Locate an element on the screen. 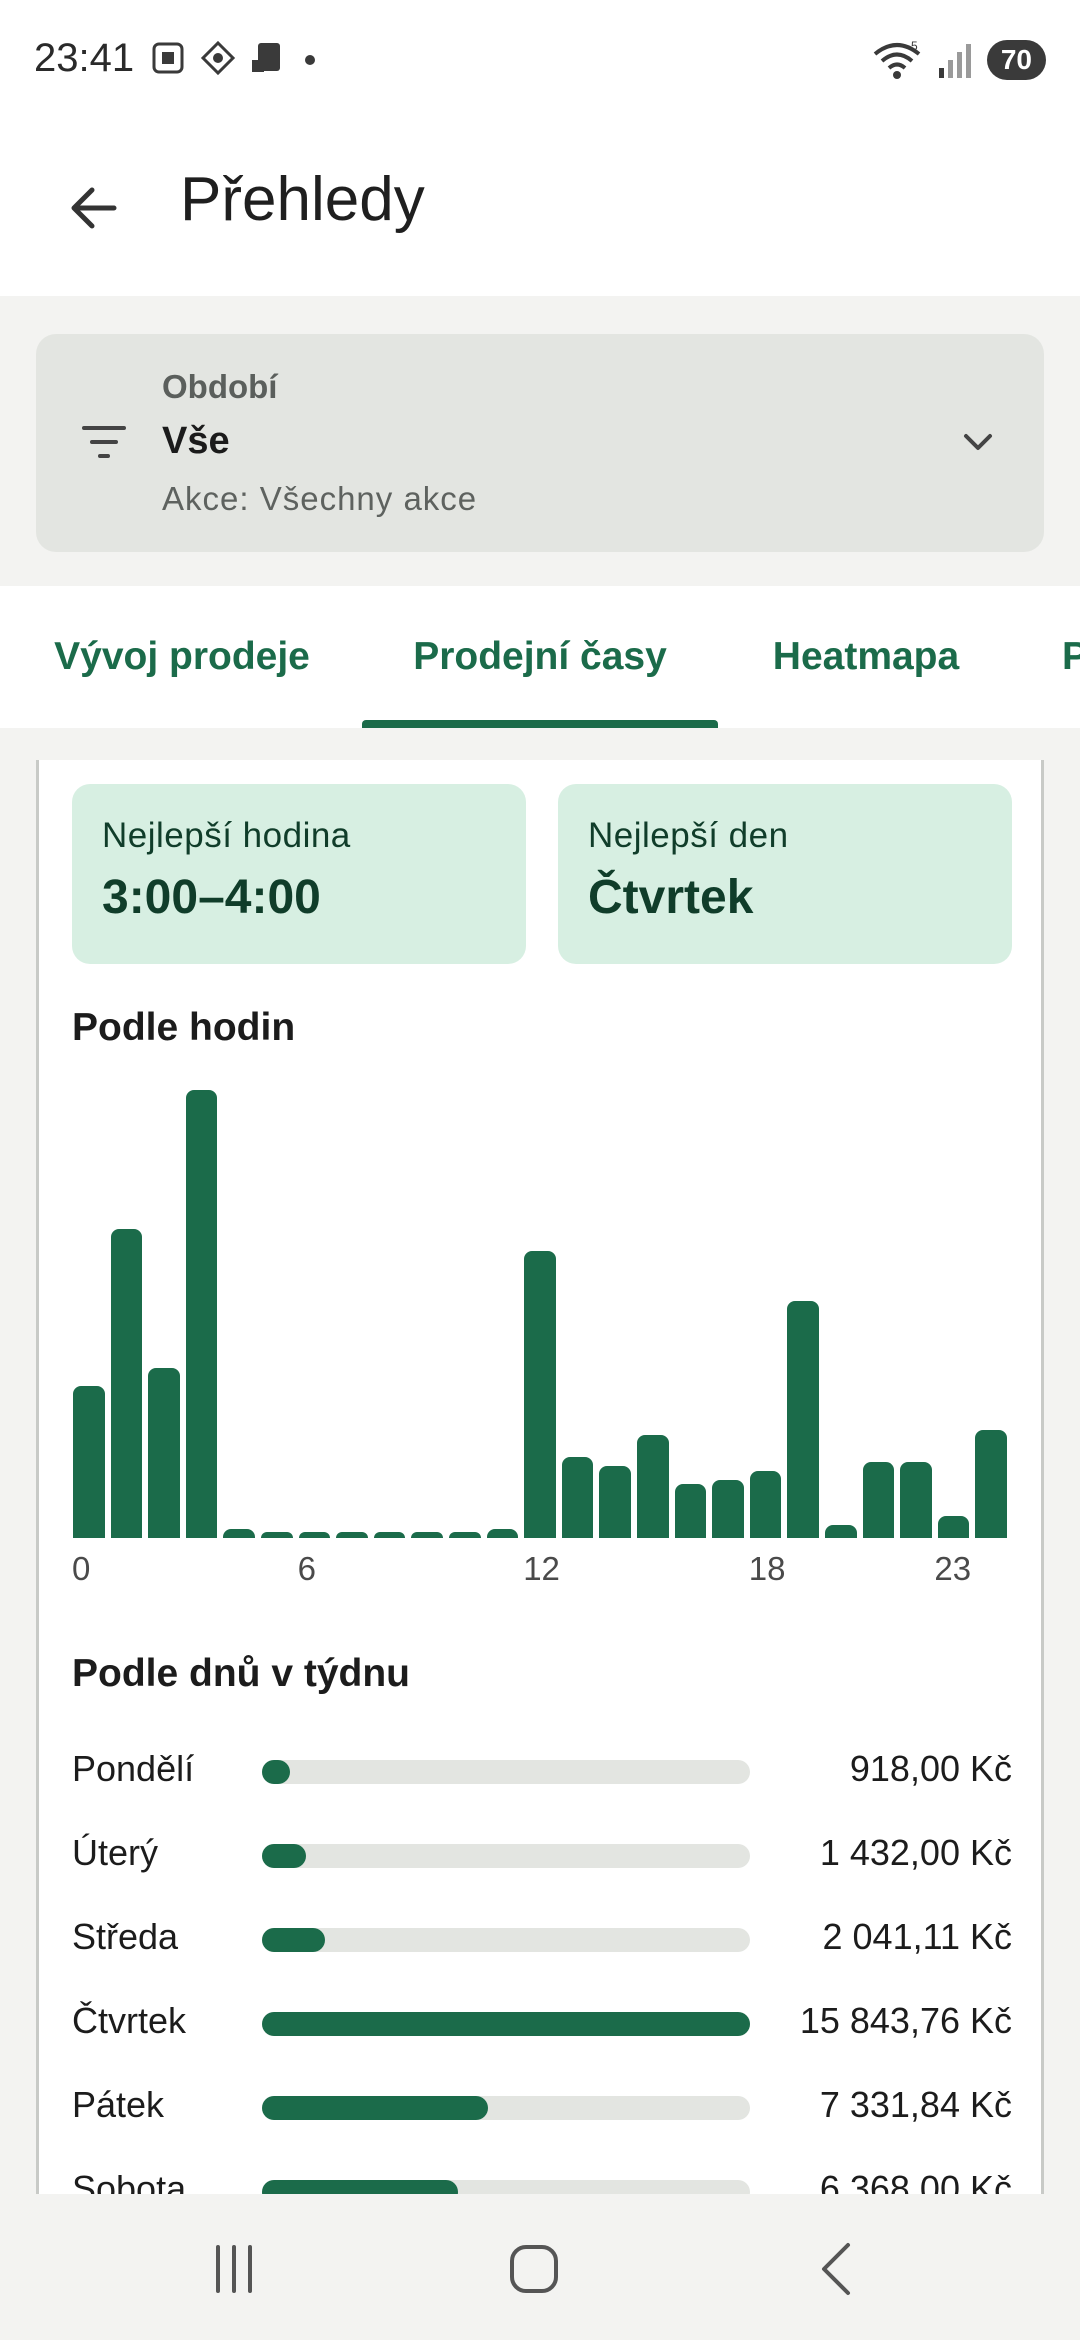 The height and width of the screenshot is (2340, 1080). phone-case-icon is located at coordinates (266, 57).